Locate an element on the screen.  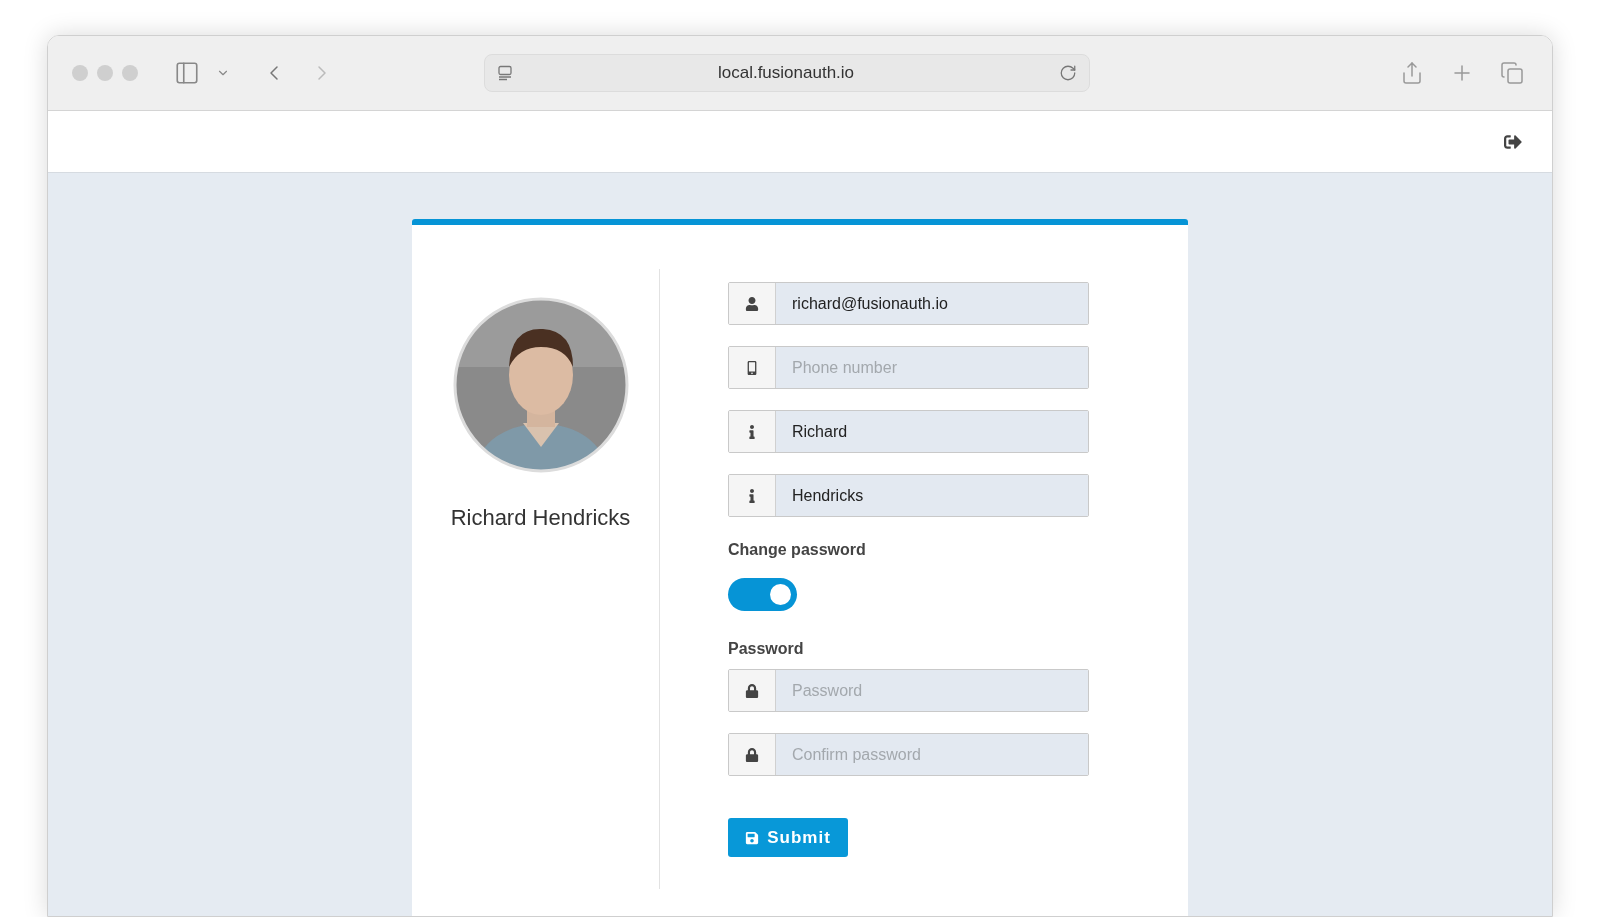
input-field: Confirm password is located at coordinates (908, 754).